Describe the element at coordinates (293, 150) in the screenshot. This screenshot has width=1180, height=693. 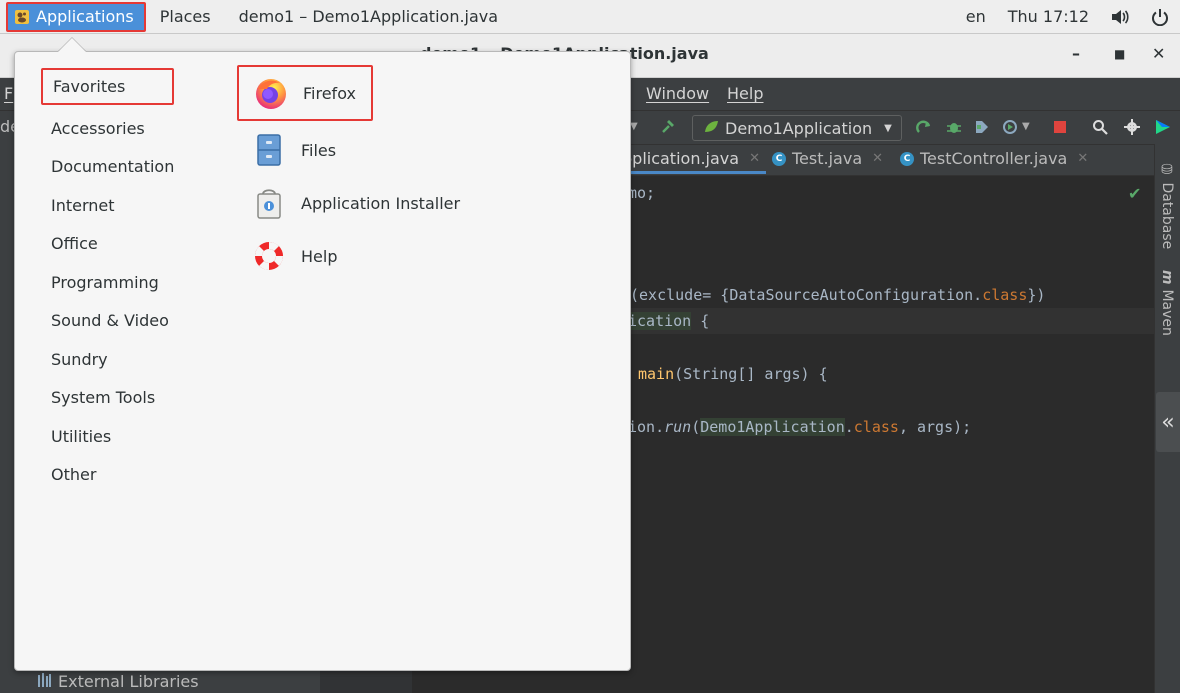
I see `app-files: Files` at that location.